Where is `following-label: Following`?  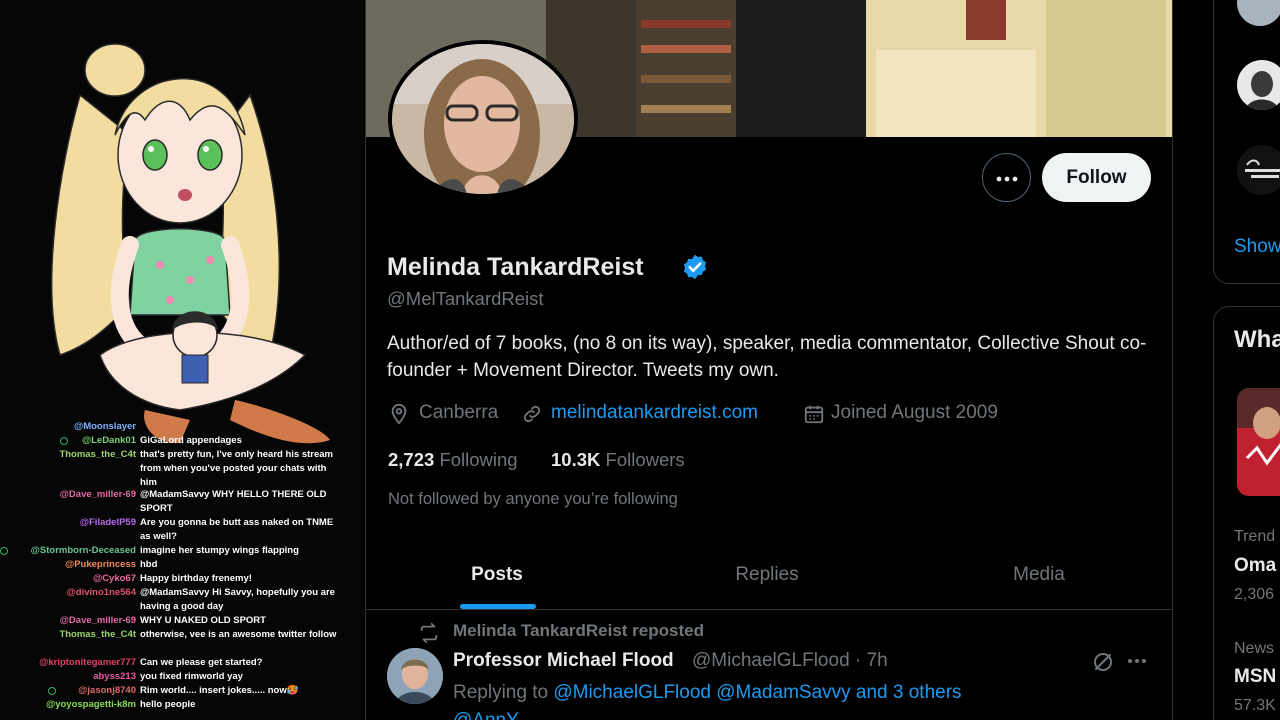 following-label: Following is located at coordinates (478, 459).